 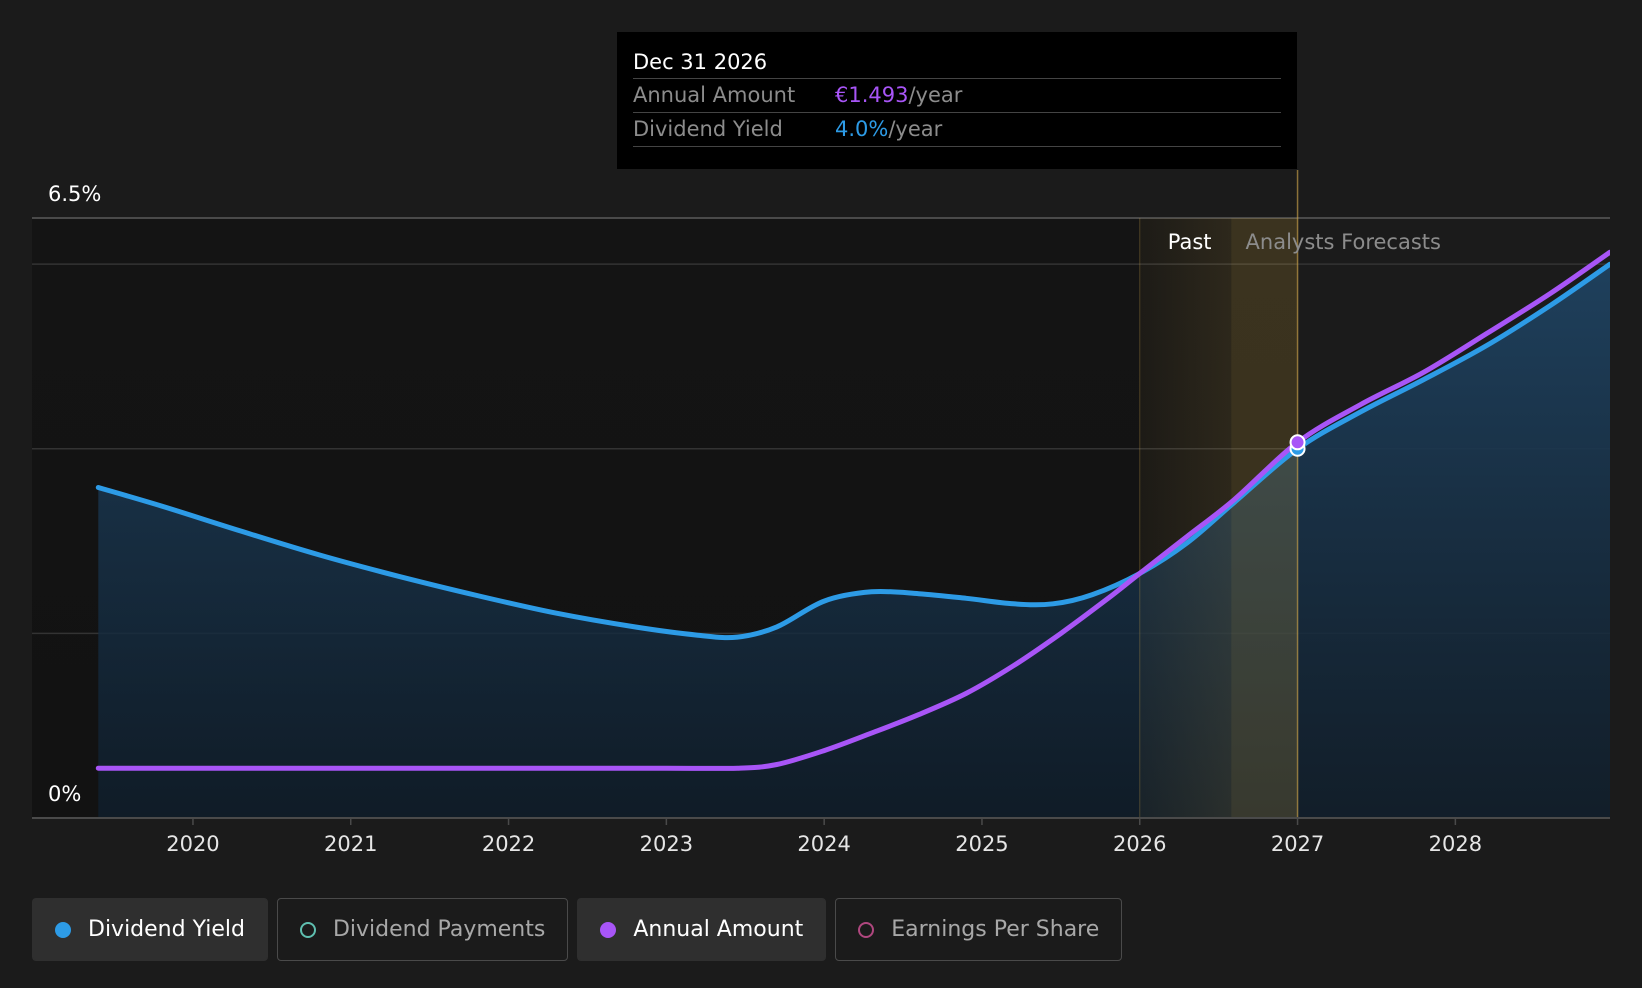 What do you see at coordinates (718, 929) in the screenshot?
I see `legend-label: Annual Amount` at bounding box center [718, 929].